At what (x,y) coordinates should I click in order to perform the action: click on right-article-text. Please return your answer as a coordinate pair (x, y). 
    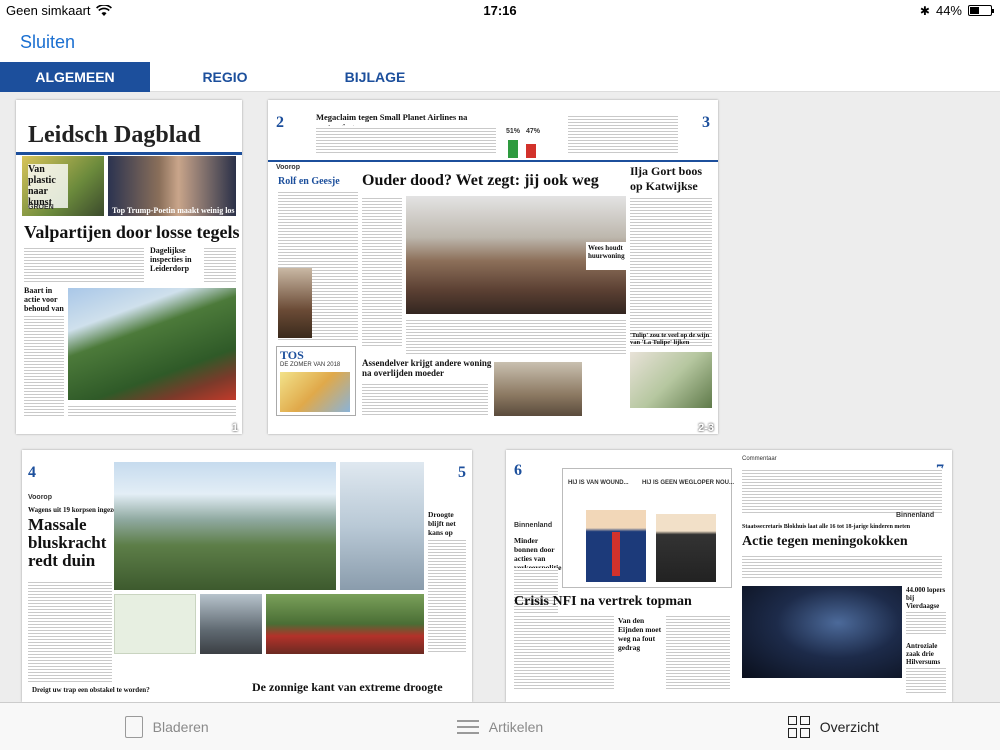
    Looking at the image, I should click on (671, 271).